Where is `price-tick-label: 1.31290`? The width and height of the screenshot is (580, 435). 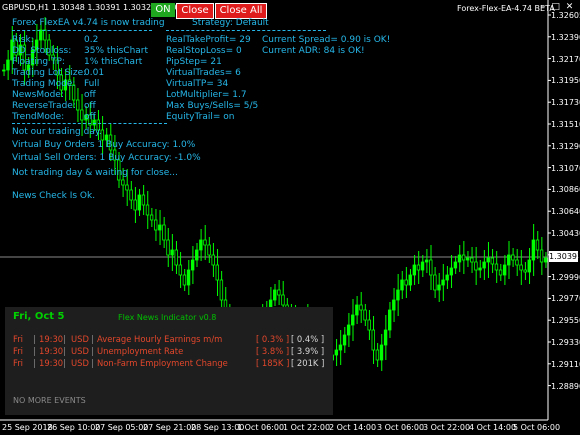
price-tick-label: 1.31290 is located at coordinates (565, 146).